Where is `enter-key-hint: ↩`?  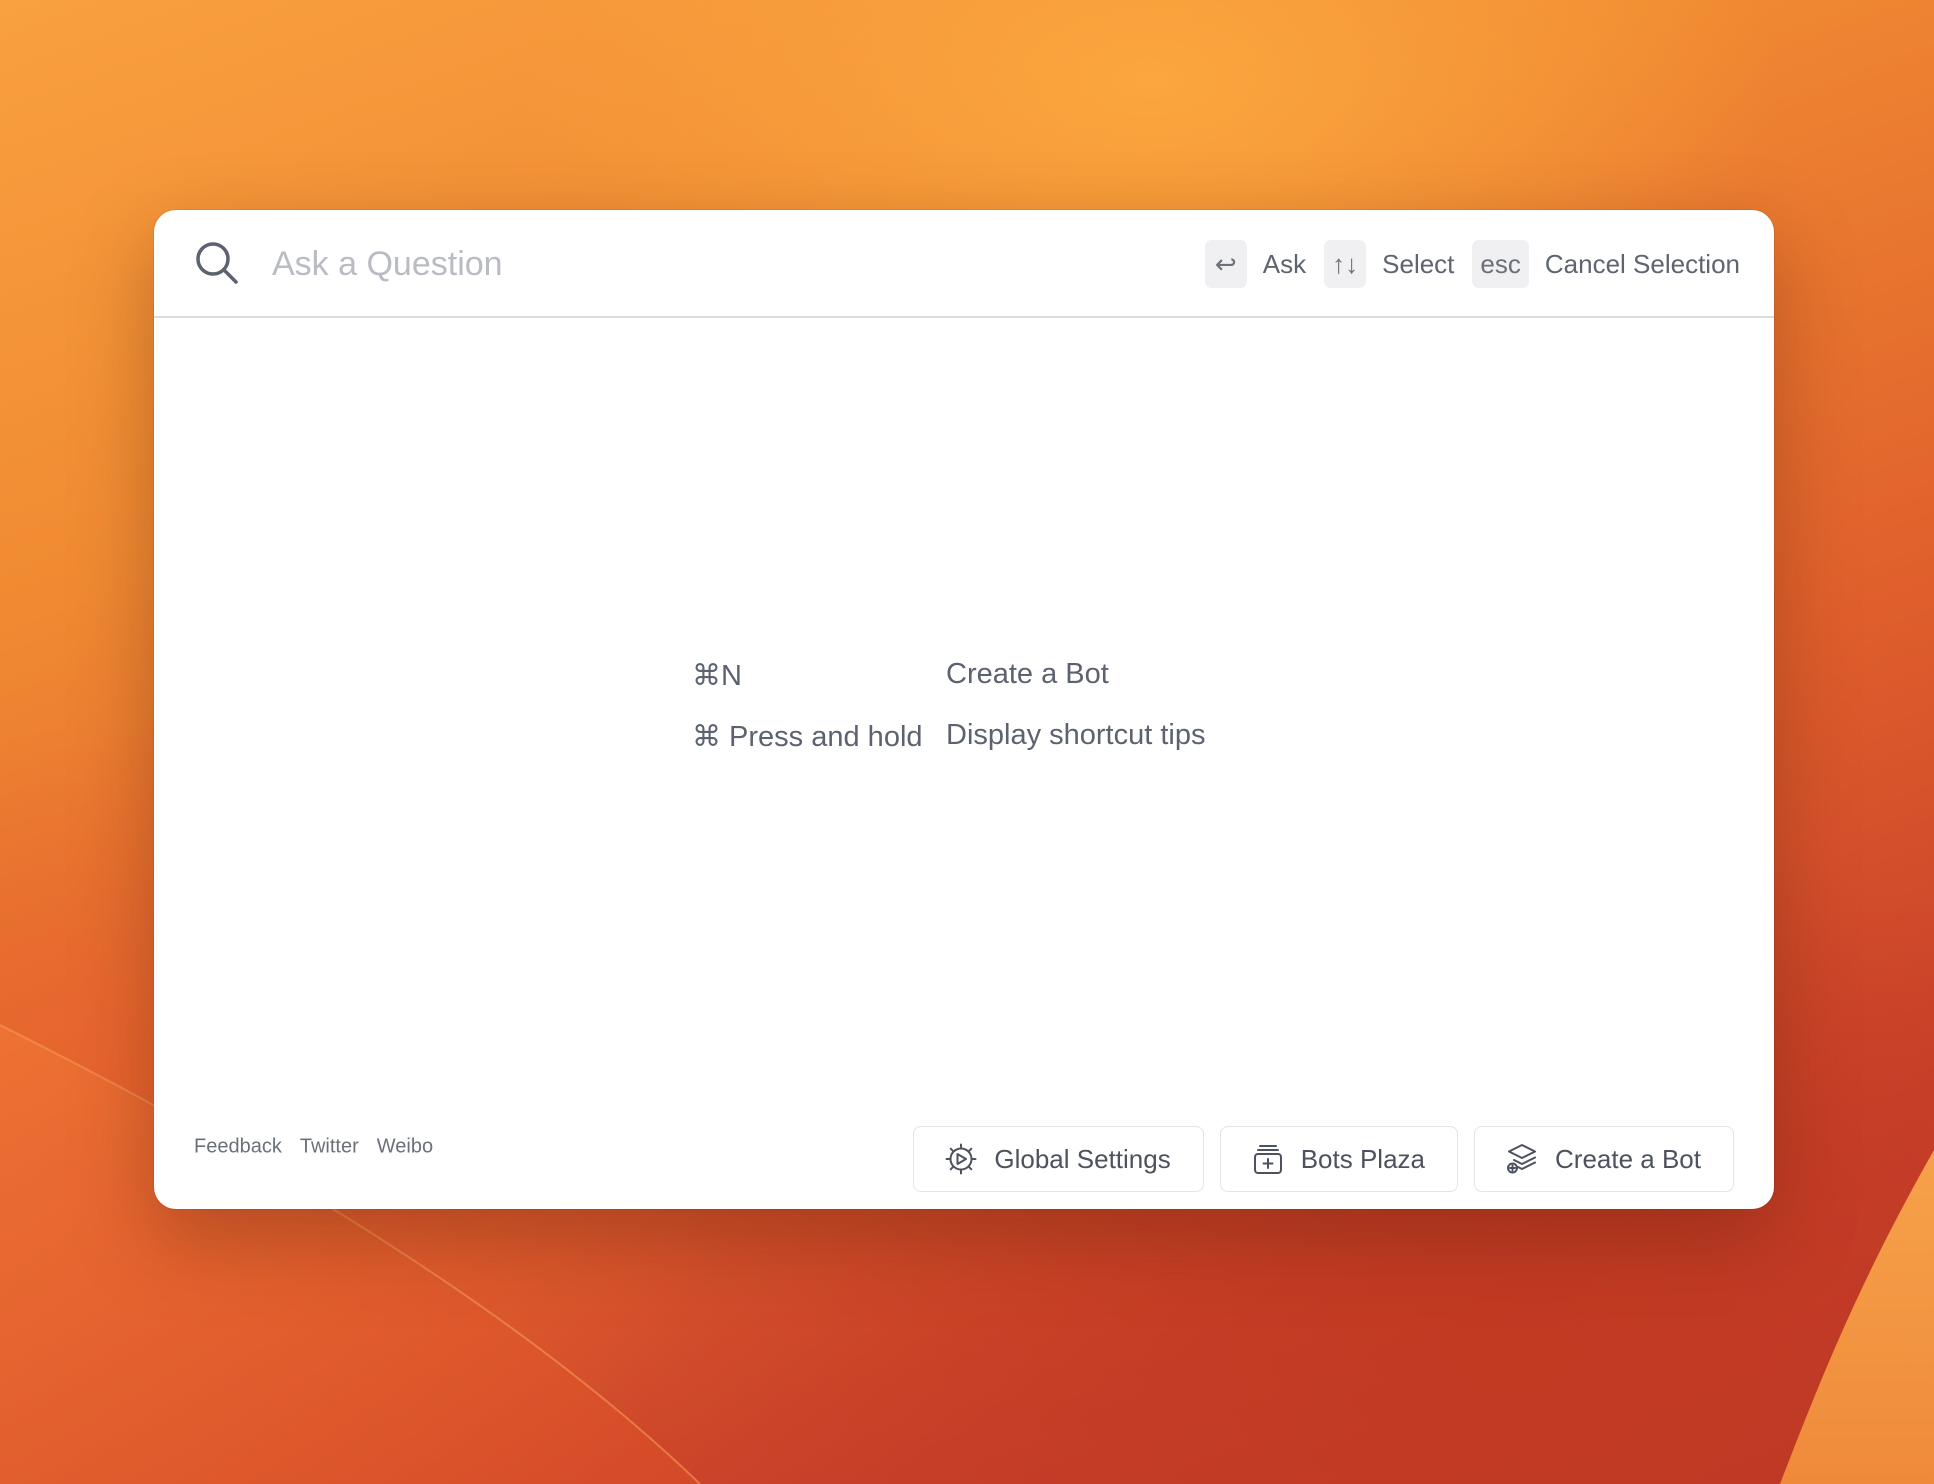
enter-key-hint: ↩ is located at coordinates (1225, 264).